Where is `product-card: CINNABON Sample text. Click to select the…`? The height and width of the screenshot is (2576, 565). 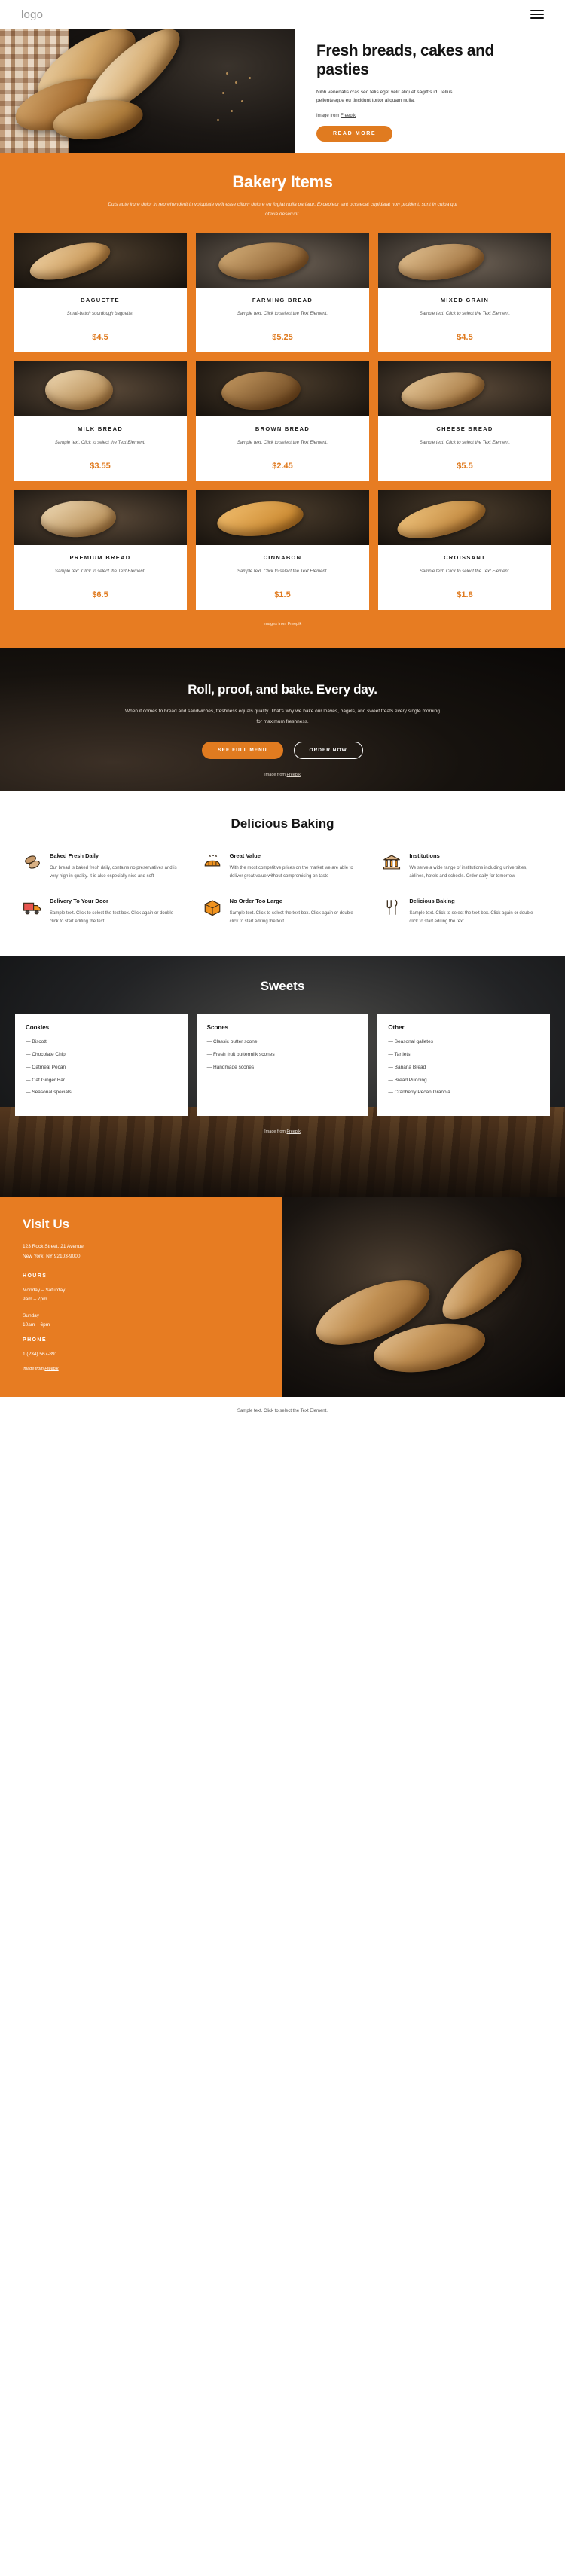
product-card: CINNABON Sample text. Click to select the… is located at coordinates (282, 550).